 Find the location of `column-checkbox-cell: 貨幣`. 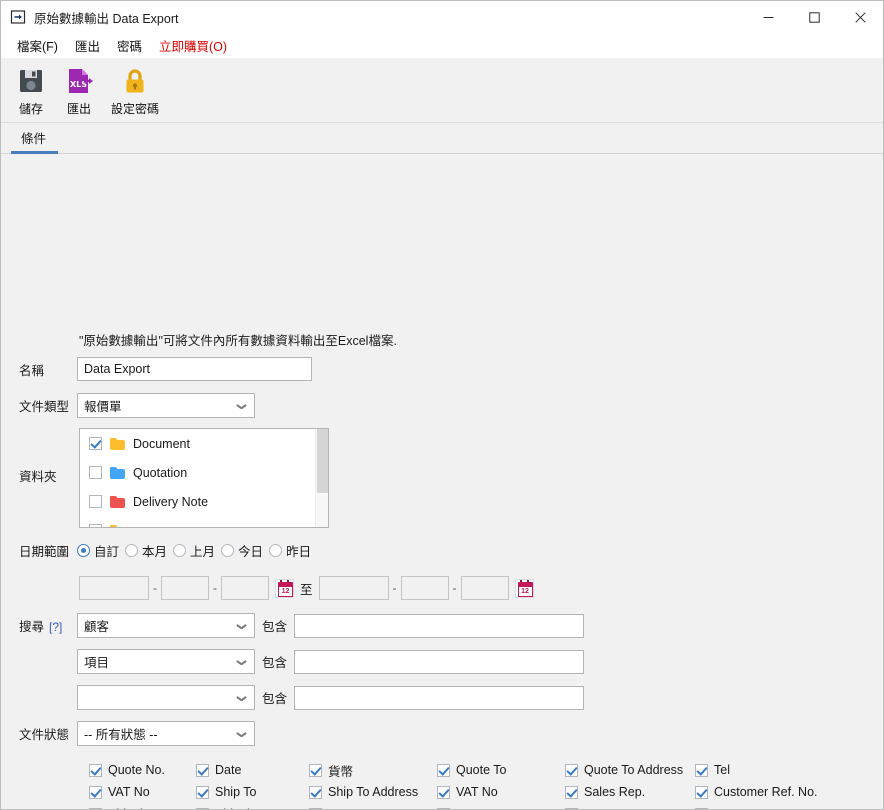

column-checkbox-cell: 貨幣 is located at coordinates (373, 770).